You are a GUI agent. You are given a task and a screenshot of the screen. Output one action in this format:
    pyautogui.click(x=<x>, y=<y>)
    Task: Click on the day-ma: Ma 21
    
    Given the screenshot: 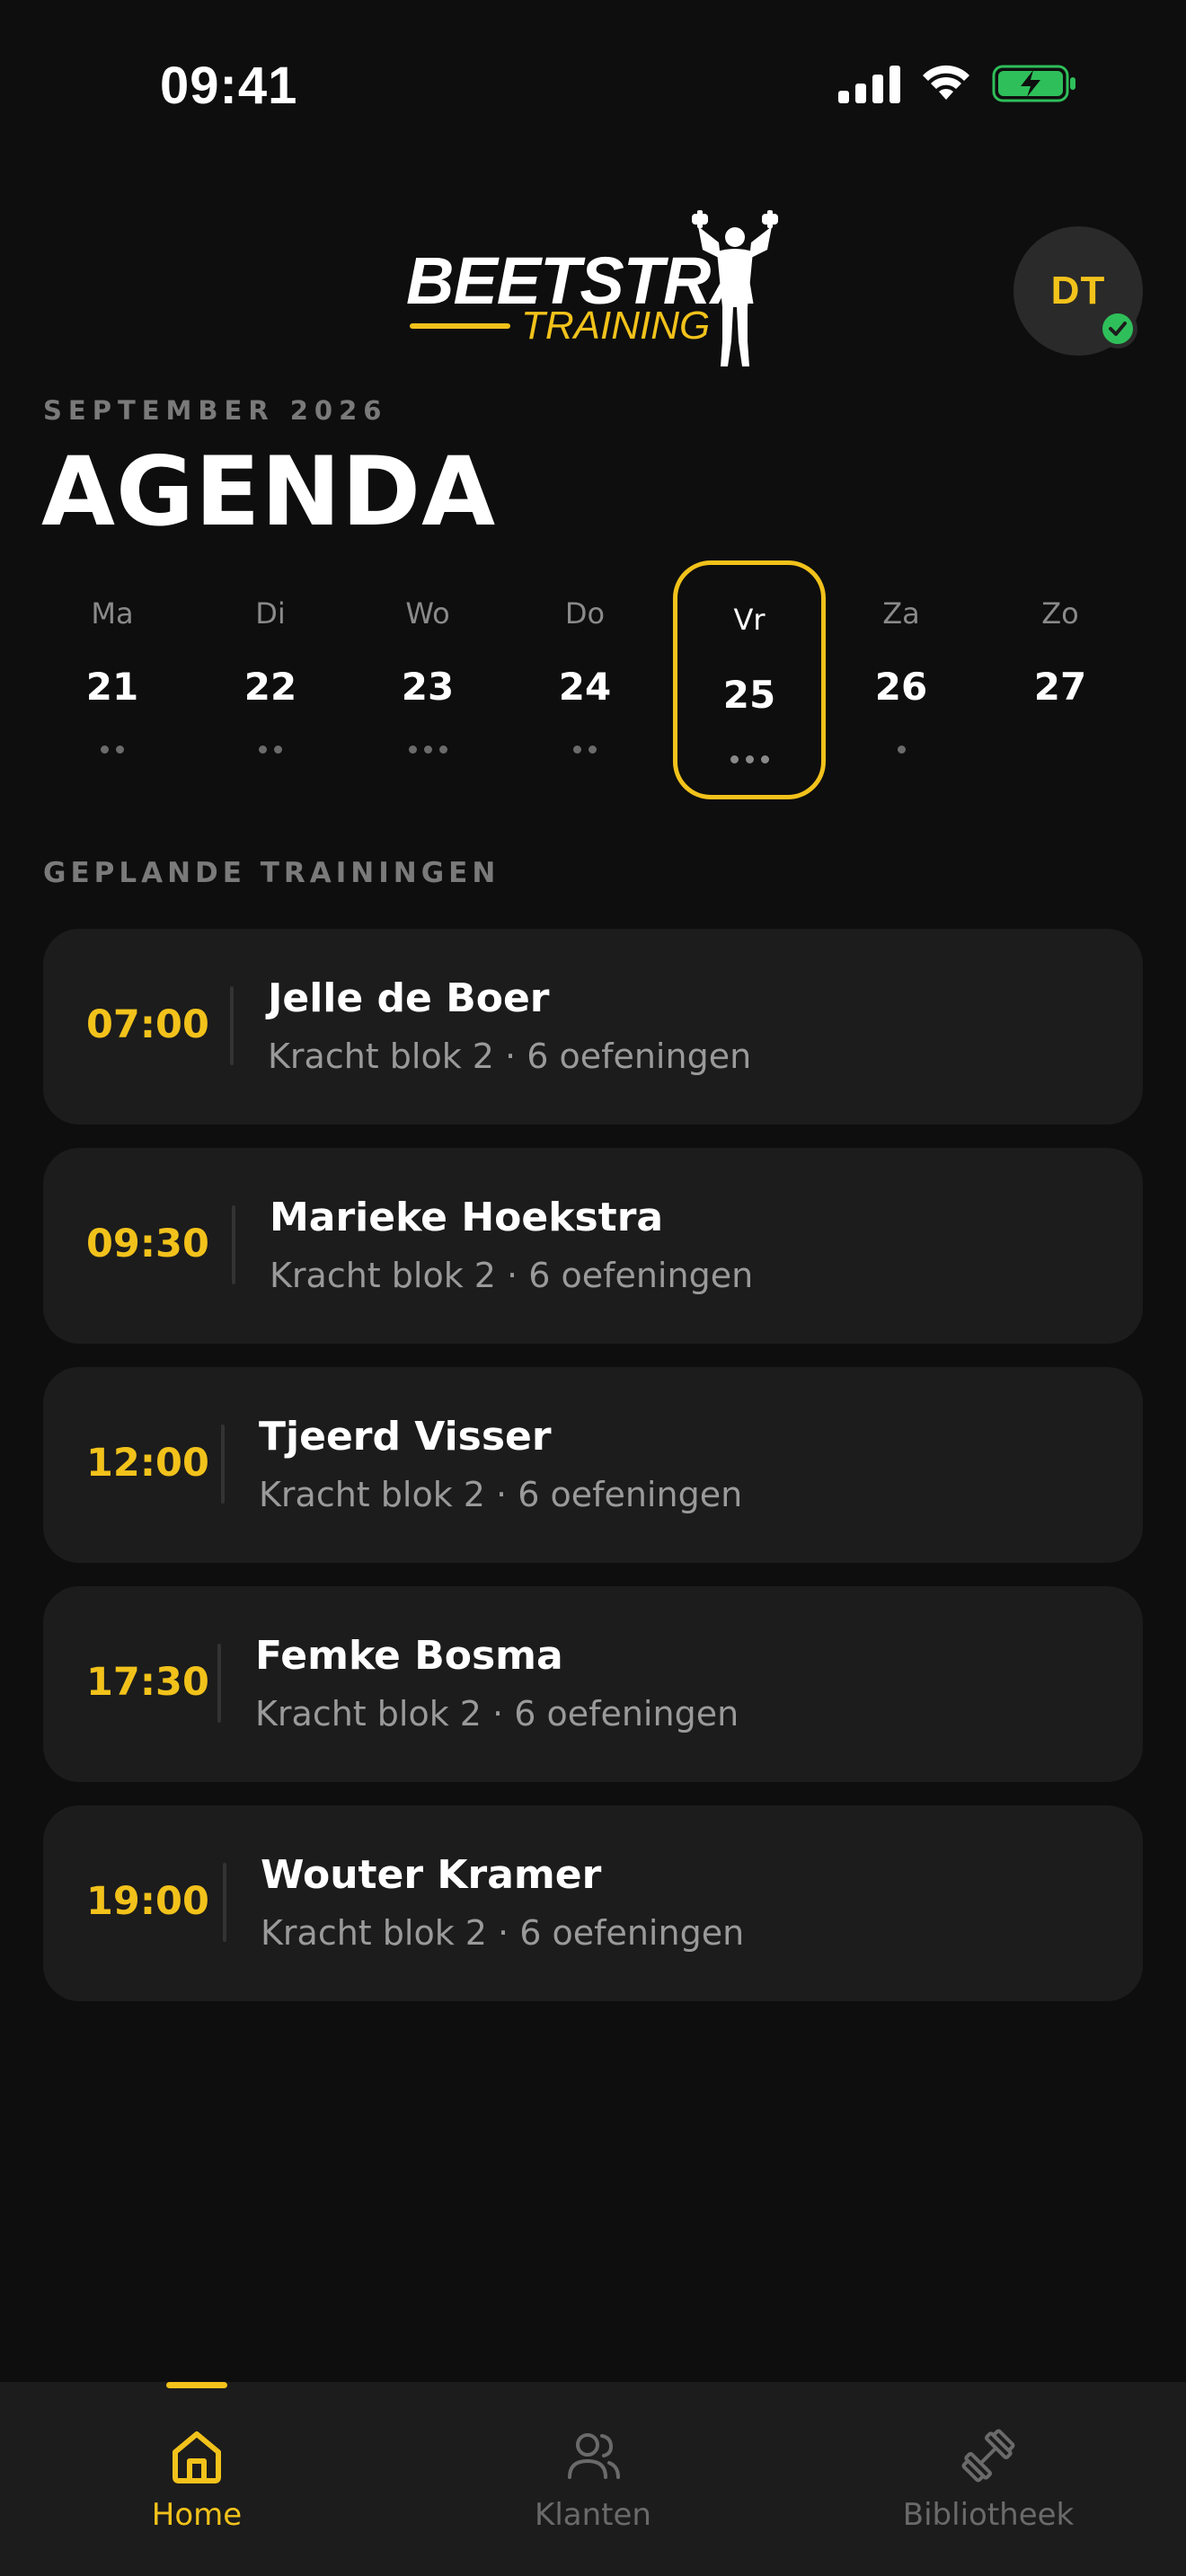 What is the action you would take?
    pyautogui.click(x=112, y=679)
    